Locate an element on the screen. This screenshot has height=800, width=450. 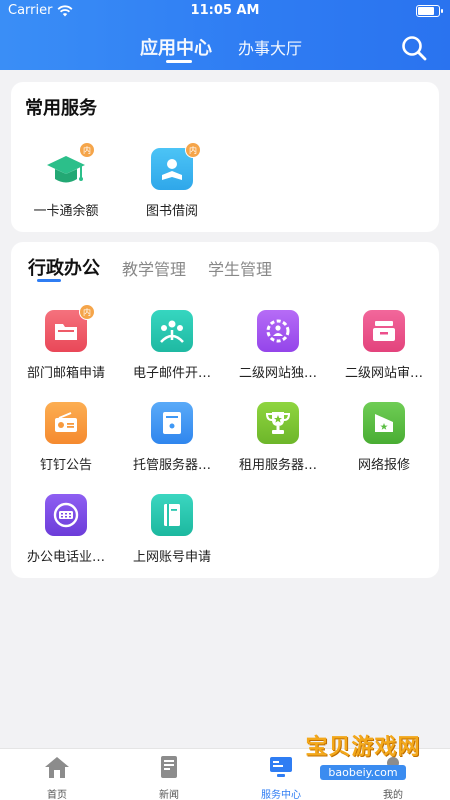
app-card-balance: 内 一卡通余额 is located at coordinates (66, 180).